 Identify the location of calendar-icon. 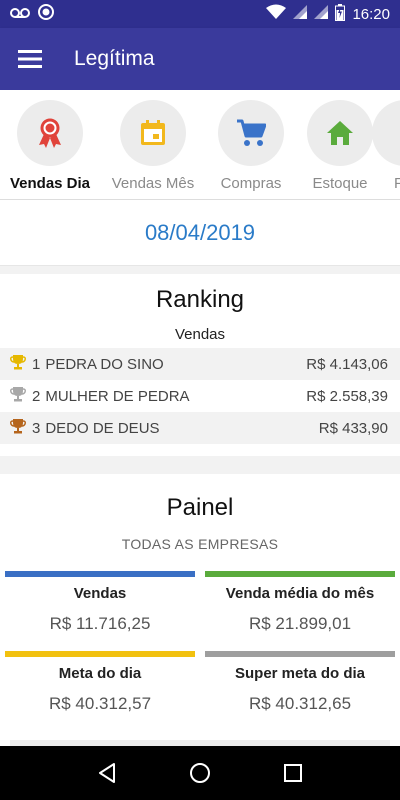
(153, 132).